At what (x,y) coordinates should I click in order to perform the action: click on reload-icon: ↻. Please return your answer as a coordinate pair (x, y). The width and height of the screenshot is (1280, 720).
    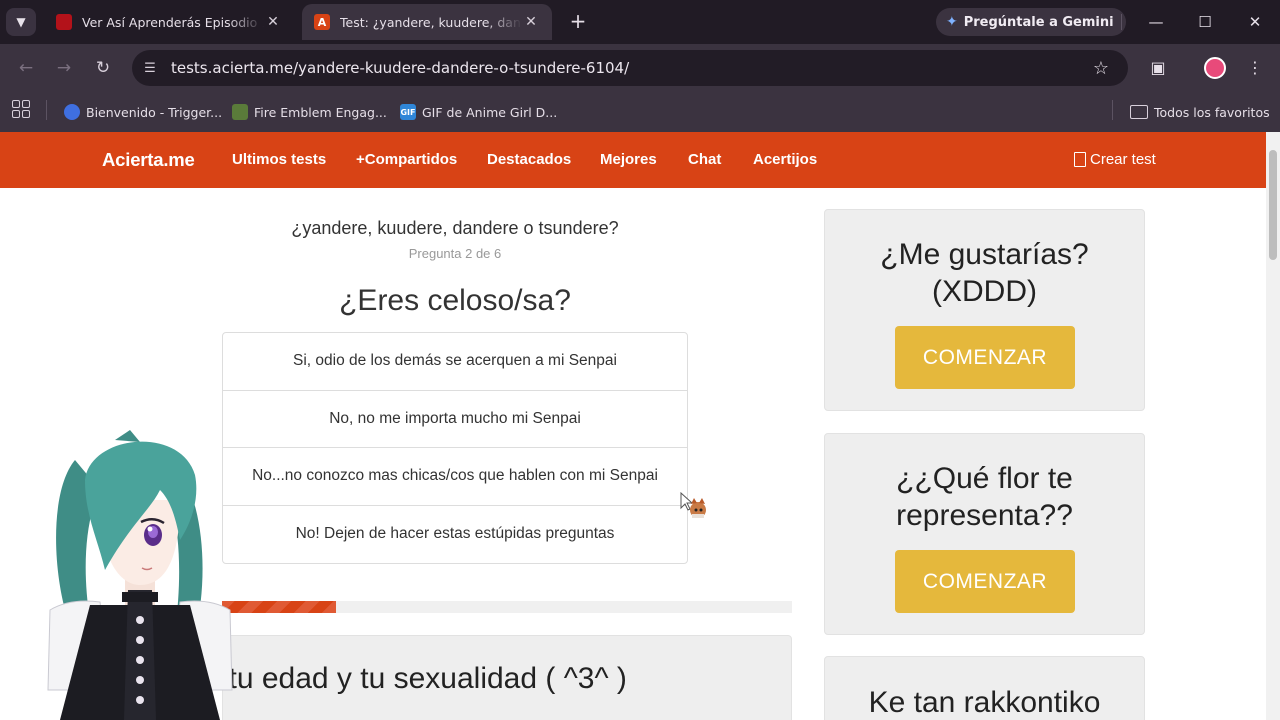
    Looking at the image, I should click on (103, 68).